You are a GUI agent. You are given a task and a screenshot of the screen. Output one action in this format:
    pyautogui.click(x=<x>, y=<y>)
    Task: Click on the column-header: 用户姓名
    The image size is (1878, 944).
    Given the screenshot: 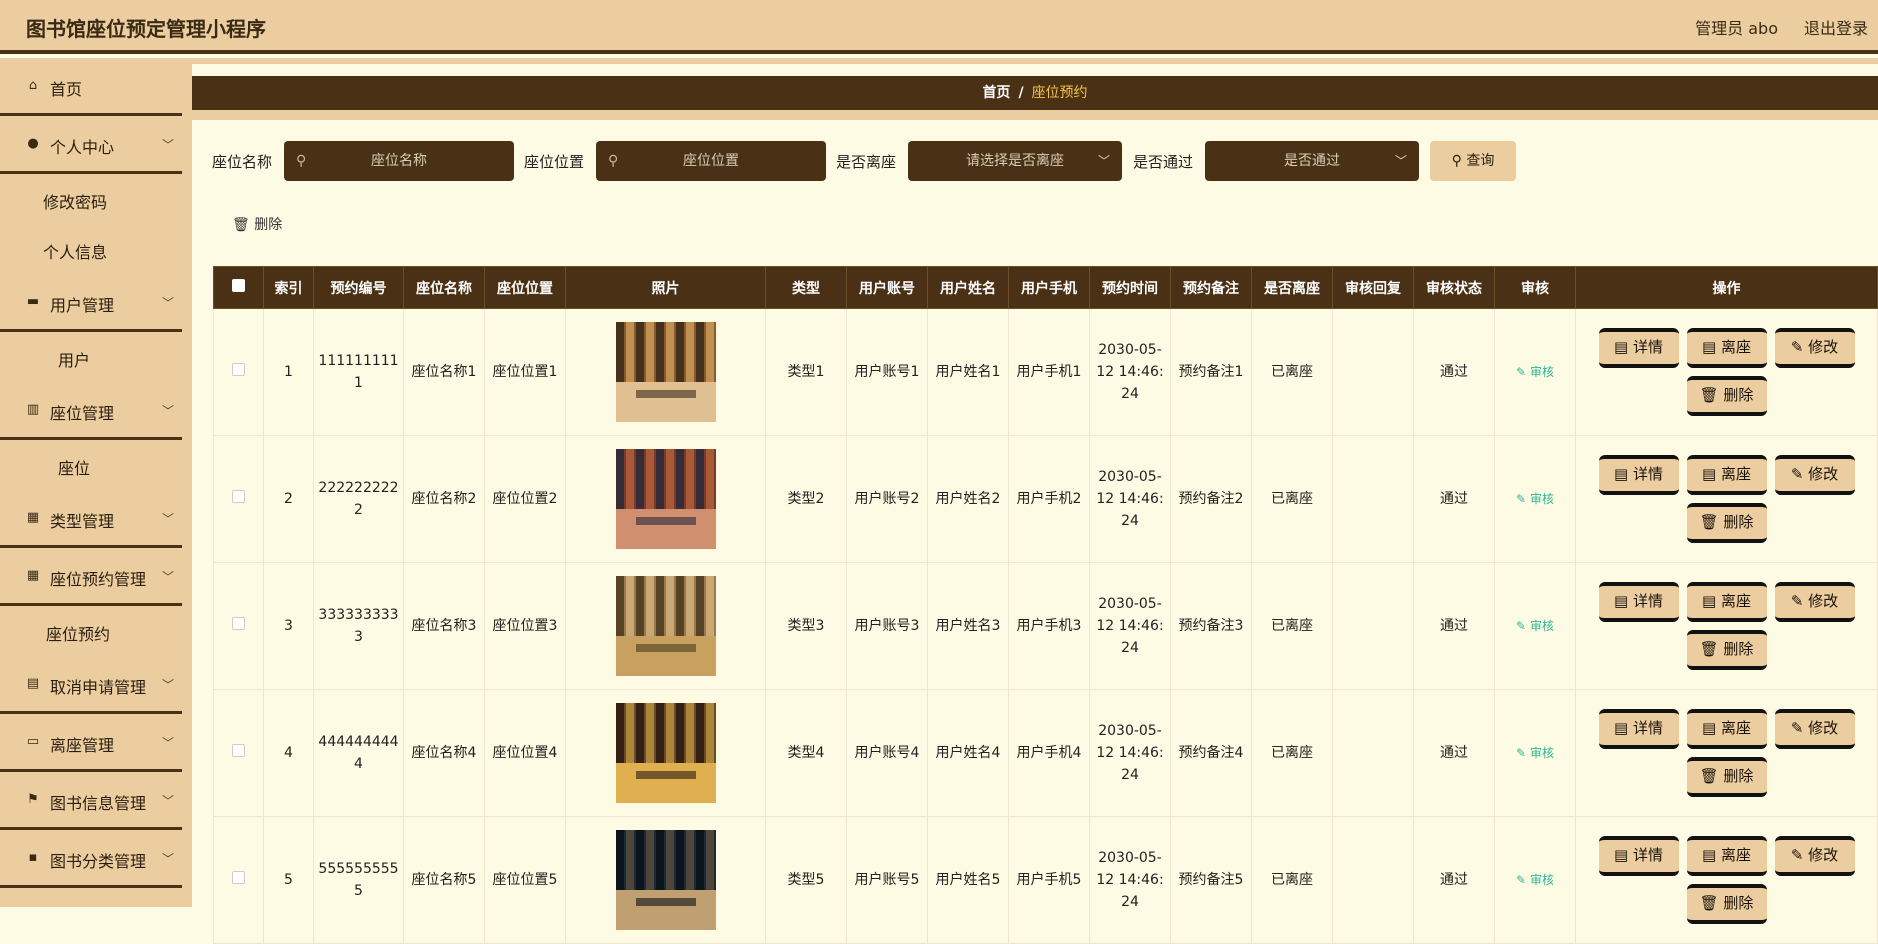 What is the action you would take?
    pyautogui.click(x=968, y=287)
    